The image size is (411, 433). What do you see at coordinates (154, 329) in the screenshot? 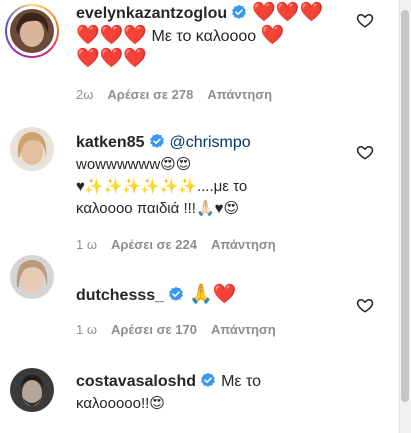
I see `likes-count: Αρέσει σε 170` at bounding box center [154, 329].